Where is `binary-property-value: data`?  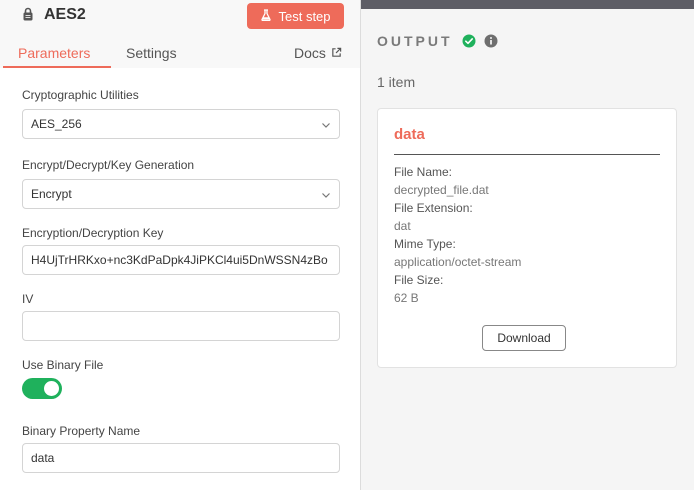 binary-property-value: data is located at coordinates (43, 458).